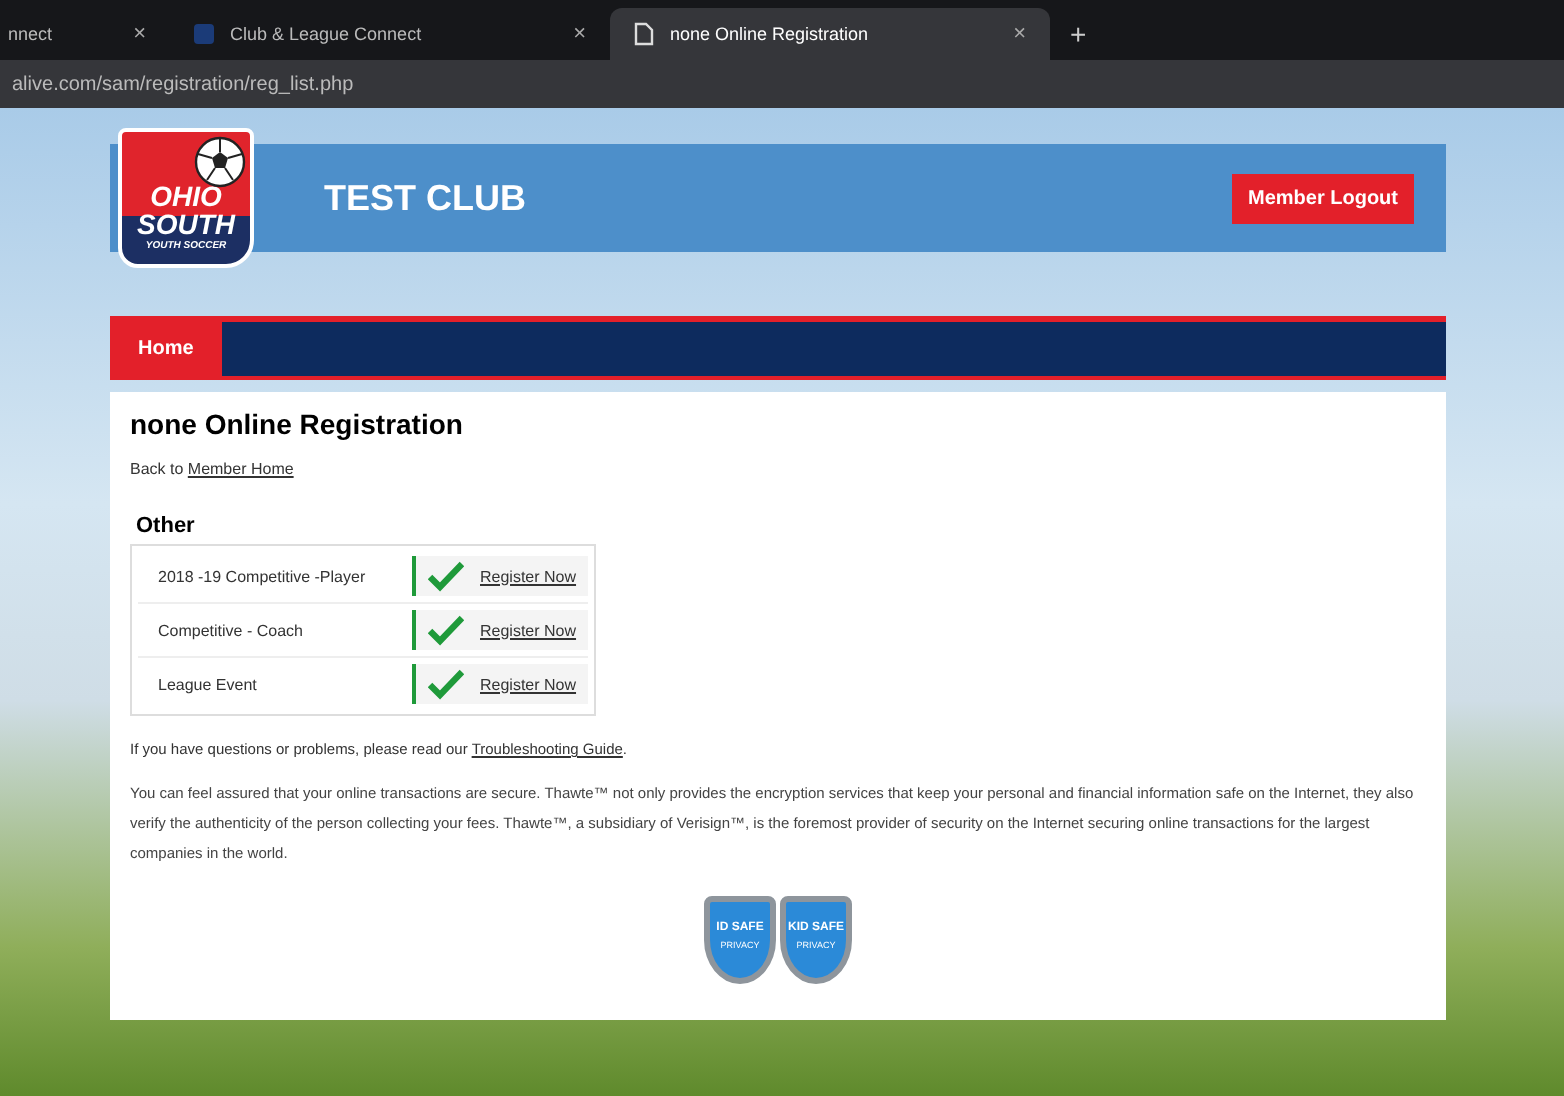 The image size is (1564, 1096). I want to click on registration-name: League Event, so click(206, 684).